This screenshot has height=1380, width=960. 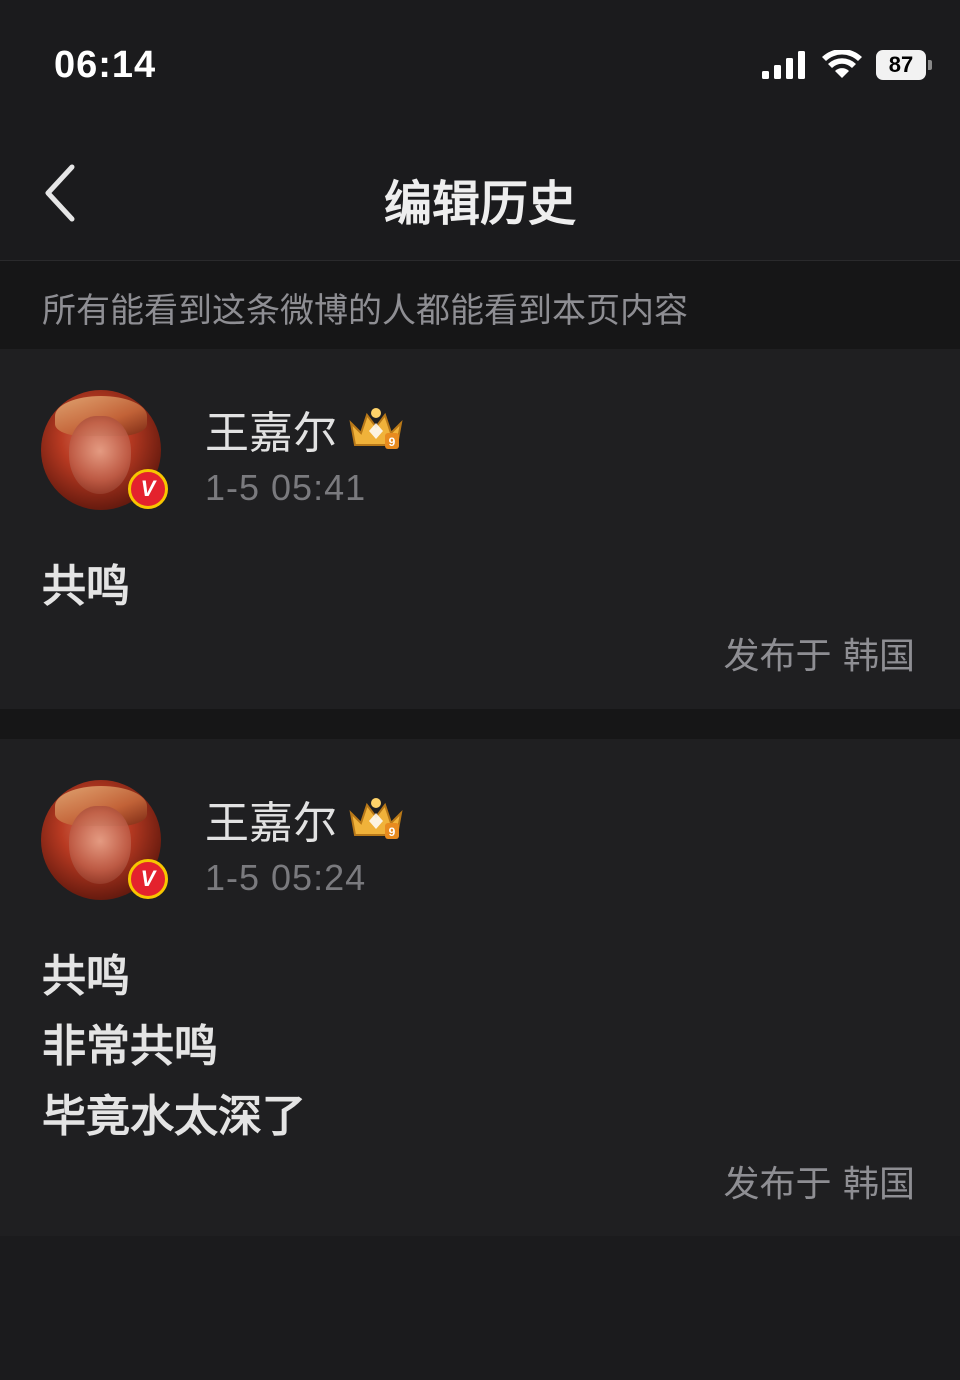 What do you see at coordinates (479, 204) in the screenshot?
I see `page-title: 编辑历史` at bounding box center [479, 204].